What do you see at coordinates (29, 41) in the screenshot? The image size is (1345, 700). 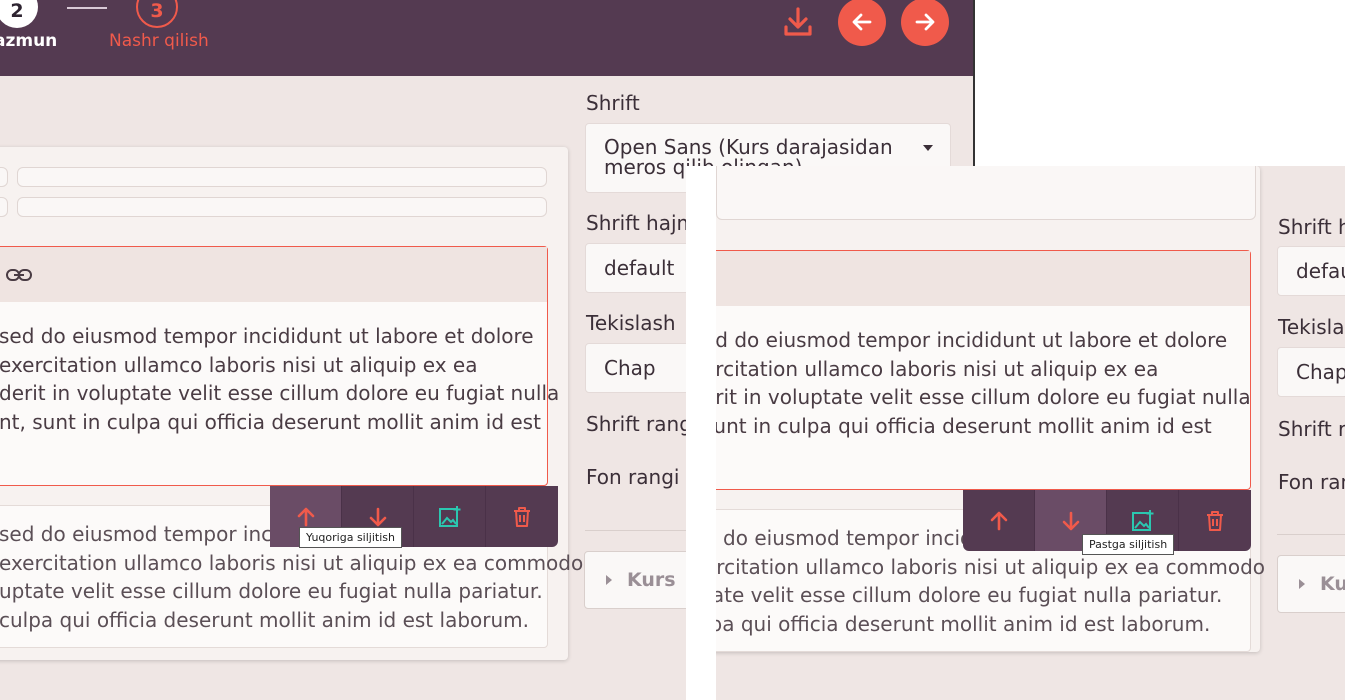 I see `step-2-label: azmun` at bounding box center [29, 41].